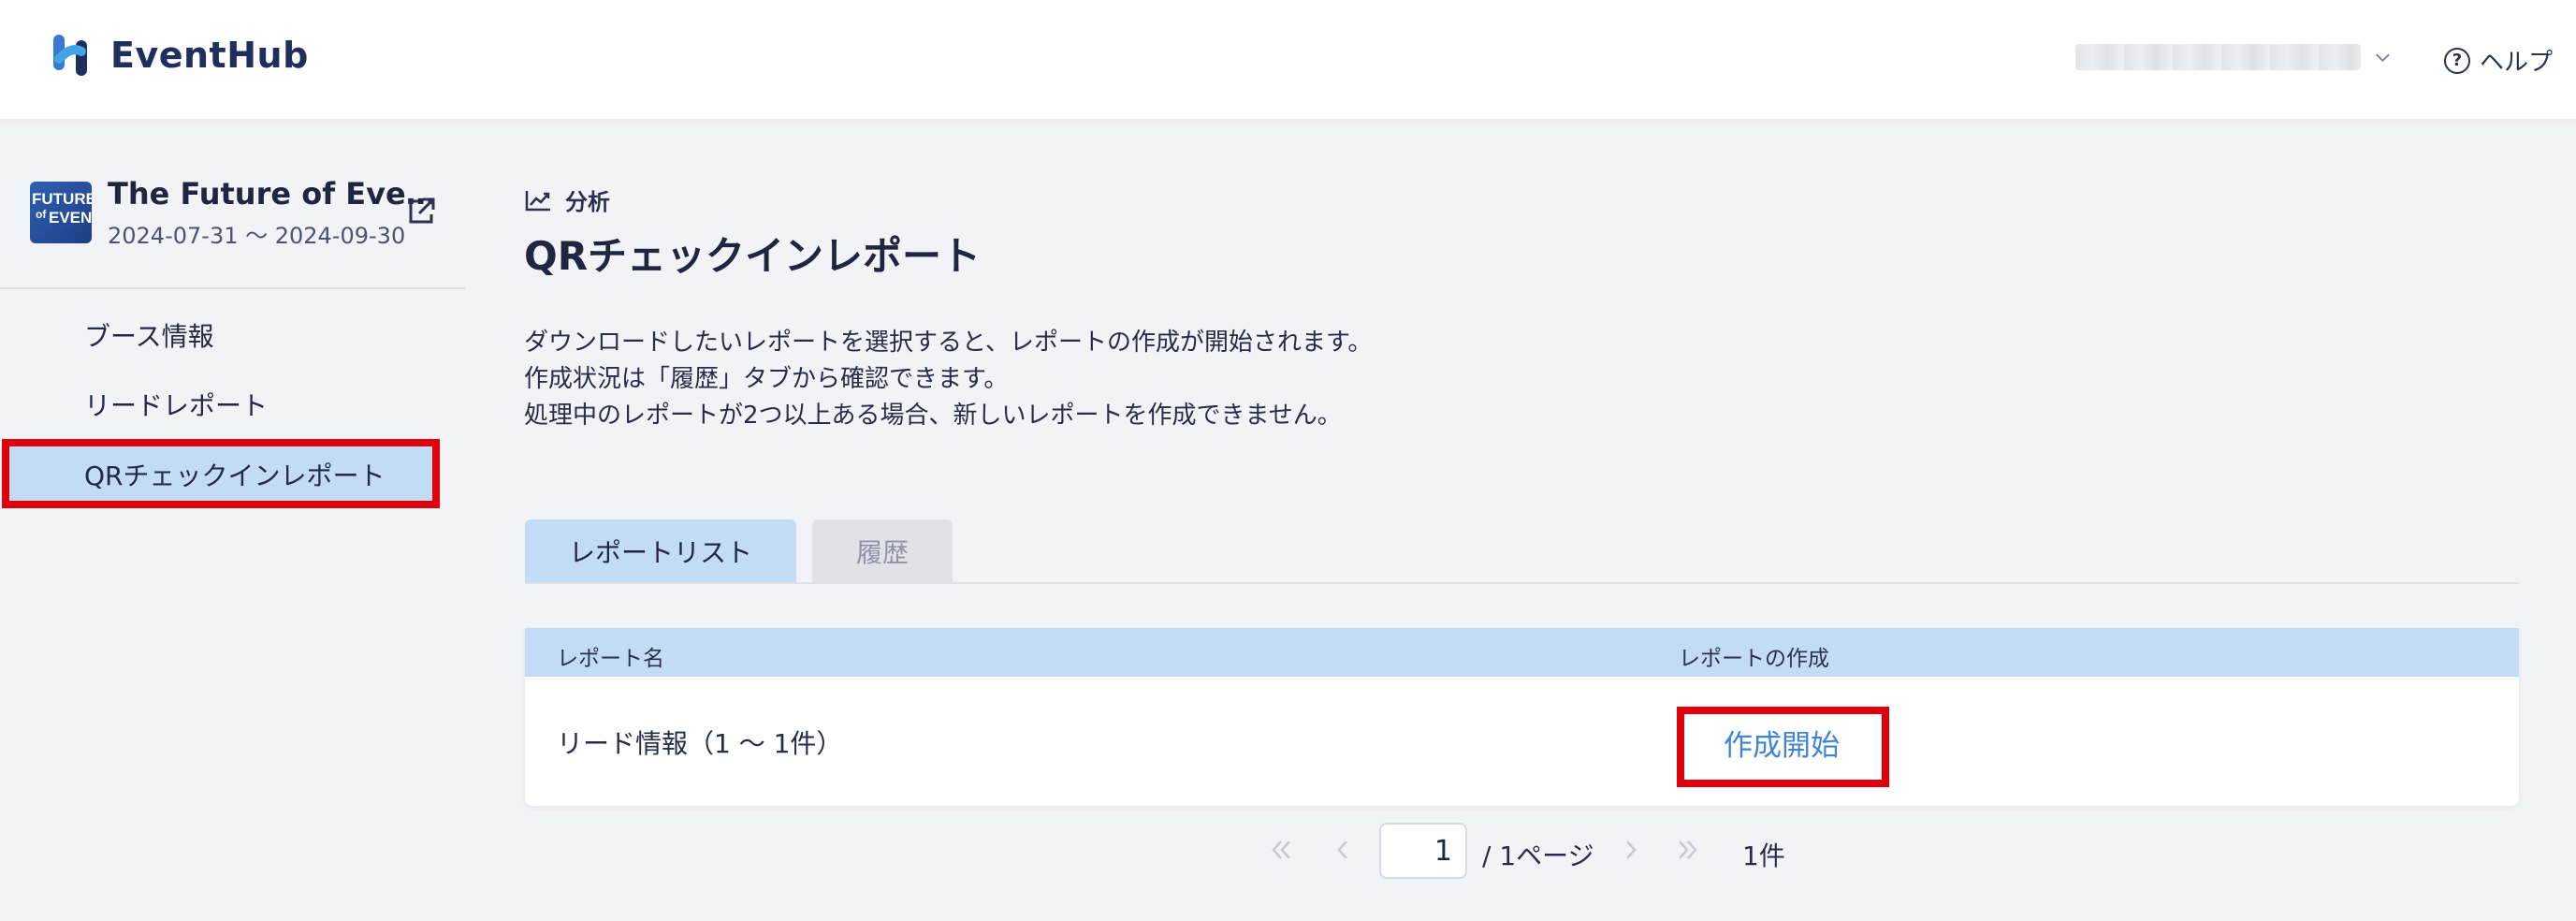 The width and height of the screenshot is (2576, 921). I want to click on next-page-icon, so click(1631, 850).